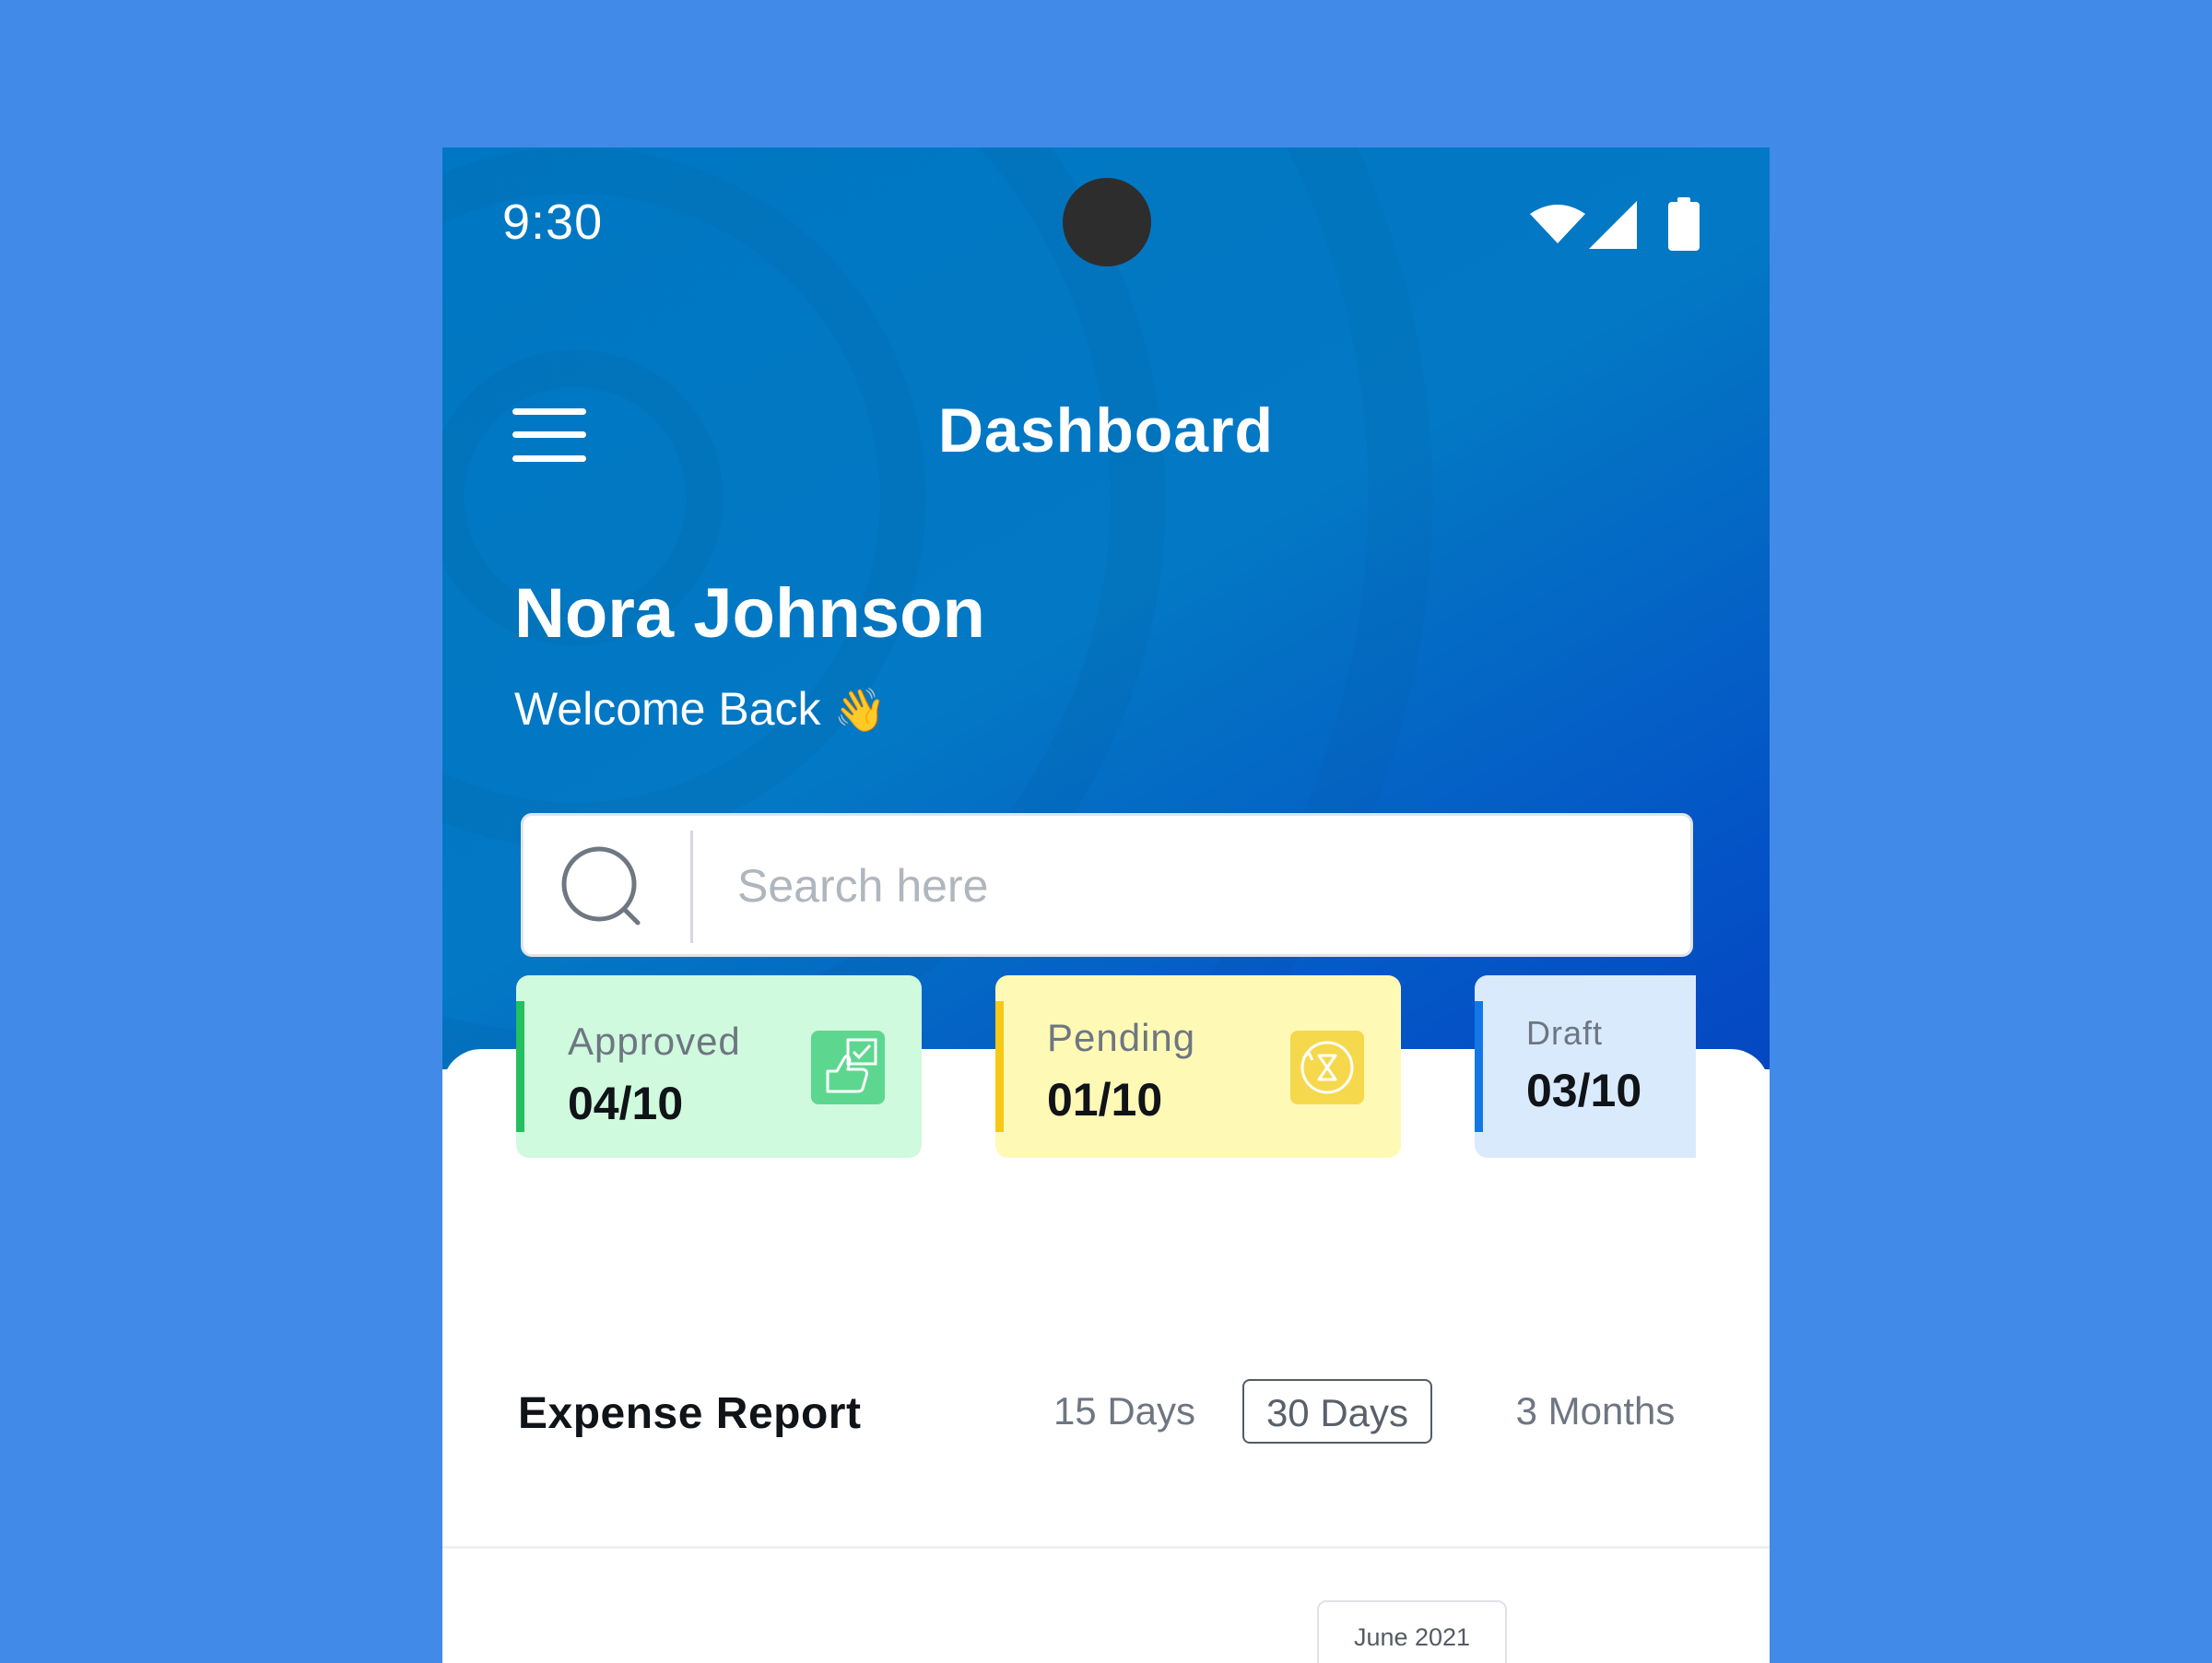 The image size is (2212, 1663). I want to click on range-30-days: 30 Days, so click(1337, 1411).